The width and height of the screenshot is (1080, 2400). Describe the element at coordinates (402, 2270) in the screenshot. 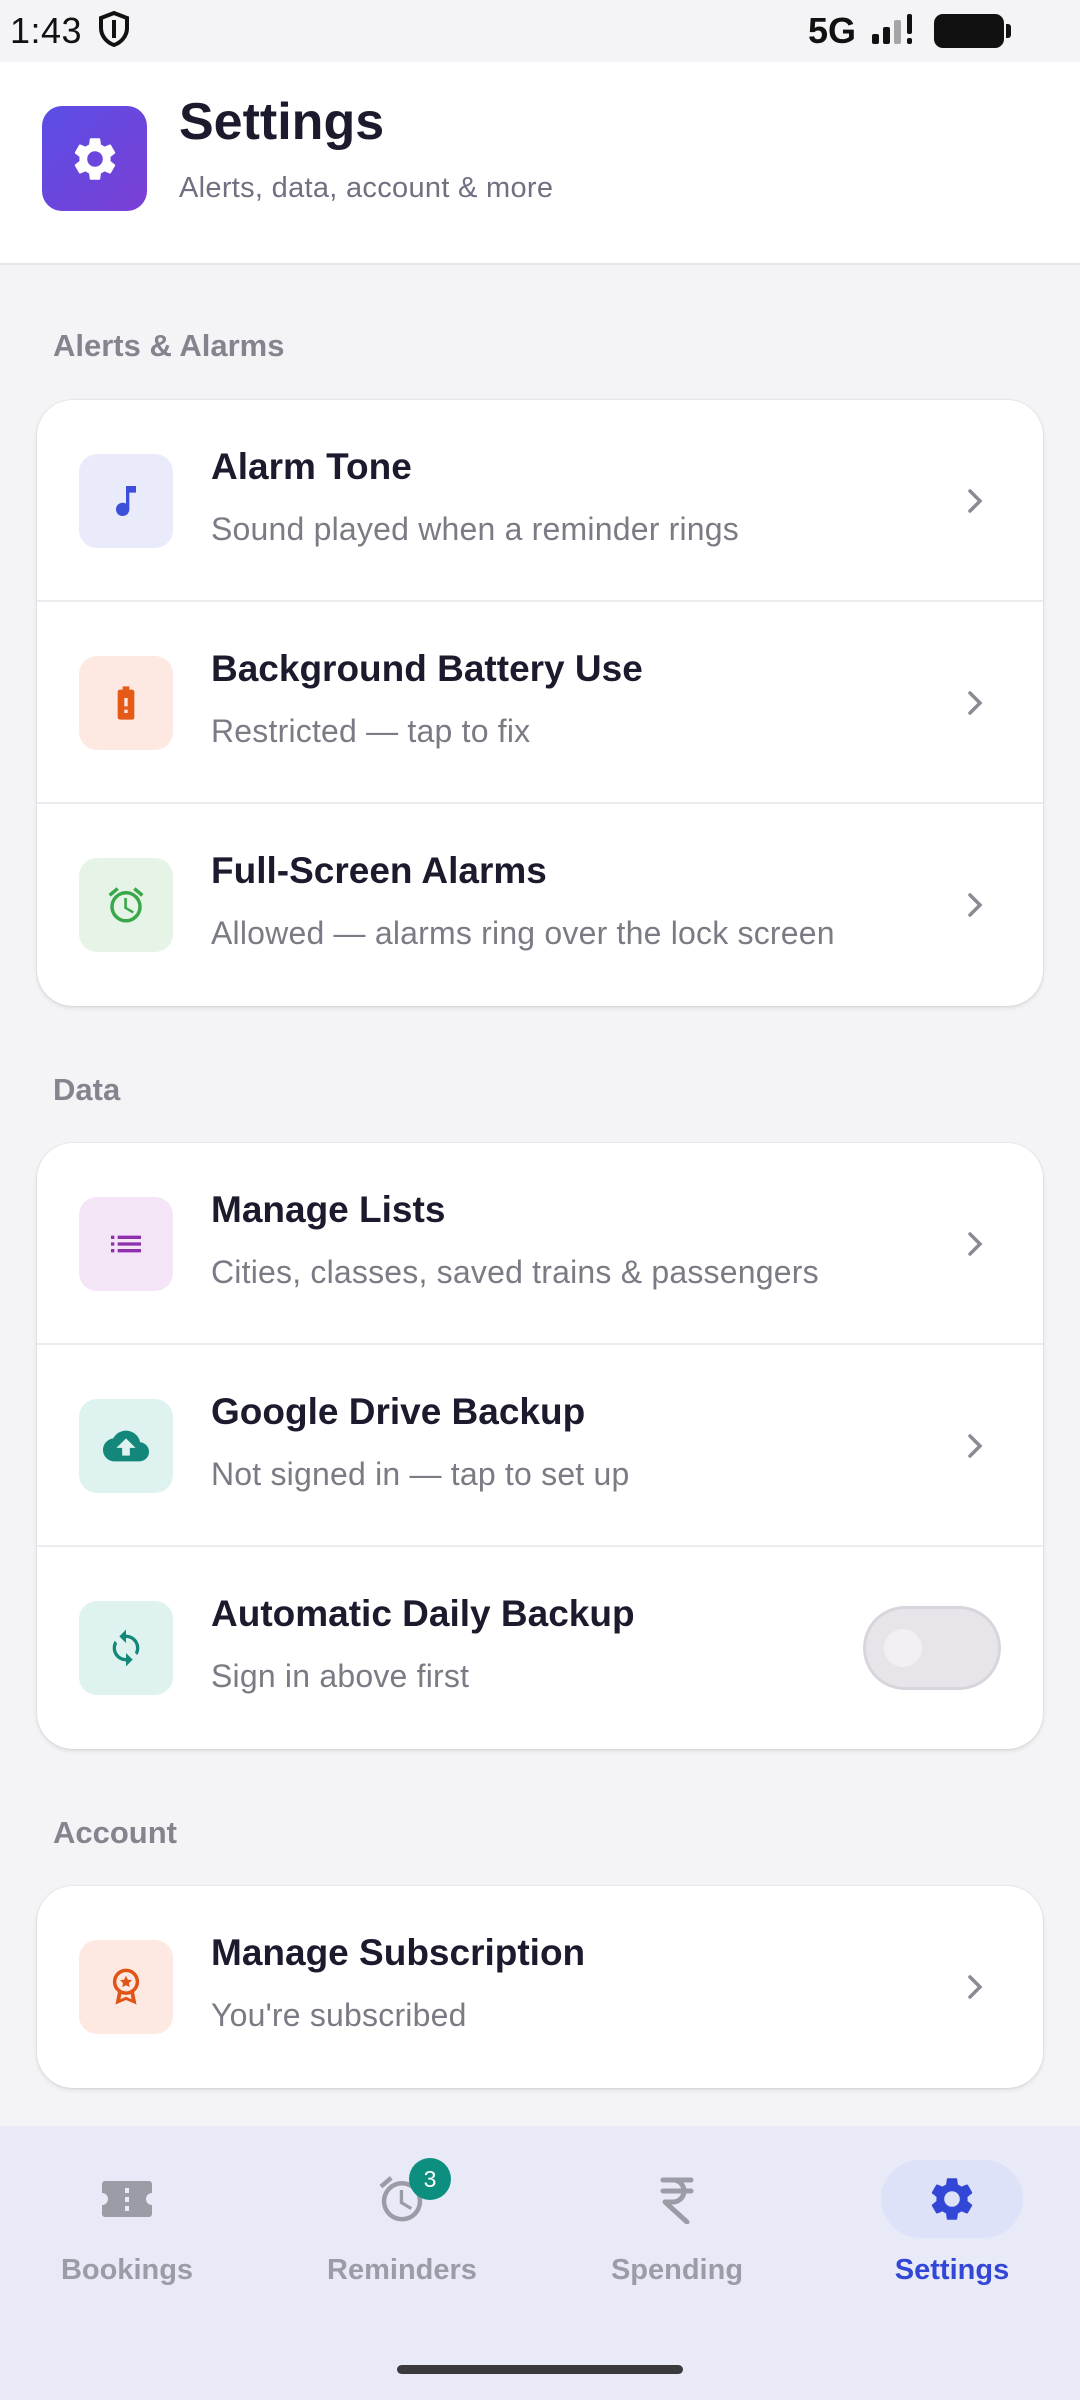

I see `nav-label: Reminders` at that location.